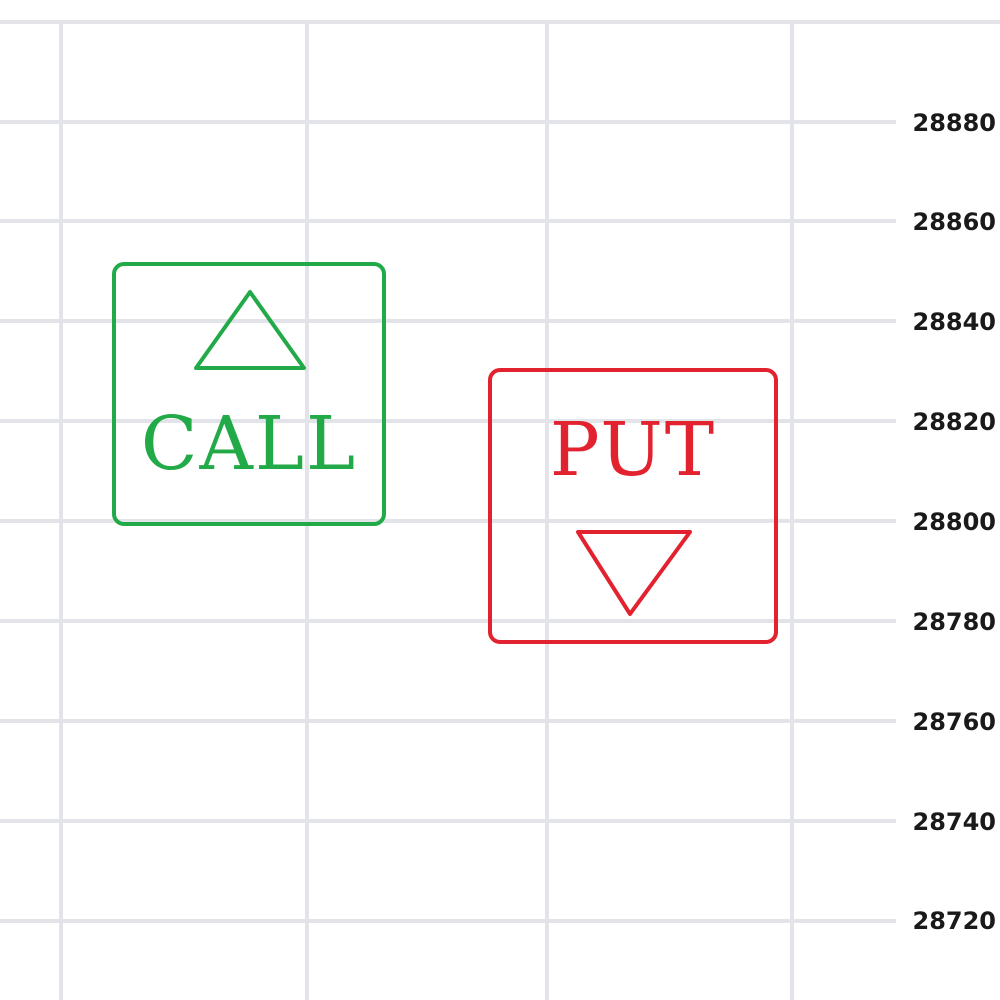 Image resolution: width=1000 pixels, height=1000 pixels. Describe the element at coordinates (948, 322) in the screenshot. I see `price-axis-label: 28840` at that location.